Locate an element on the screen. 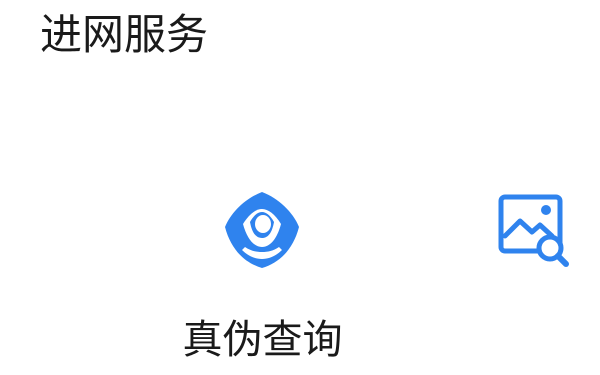  image-search-button is located at coordinates (534, 232).